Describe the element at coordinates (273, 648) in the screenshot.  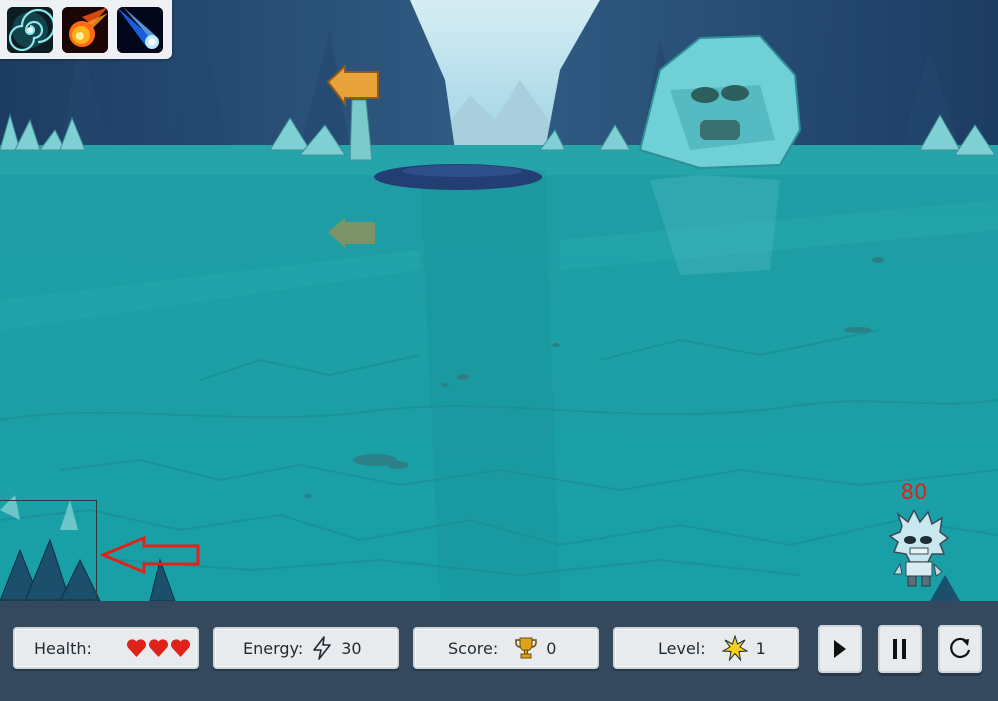
I see `energy-label: Energy:` at that location.